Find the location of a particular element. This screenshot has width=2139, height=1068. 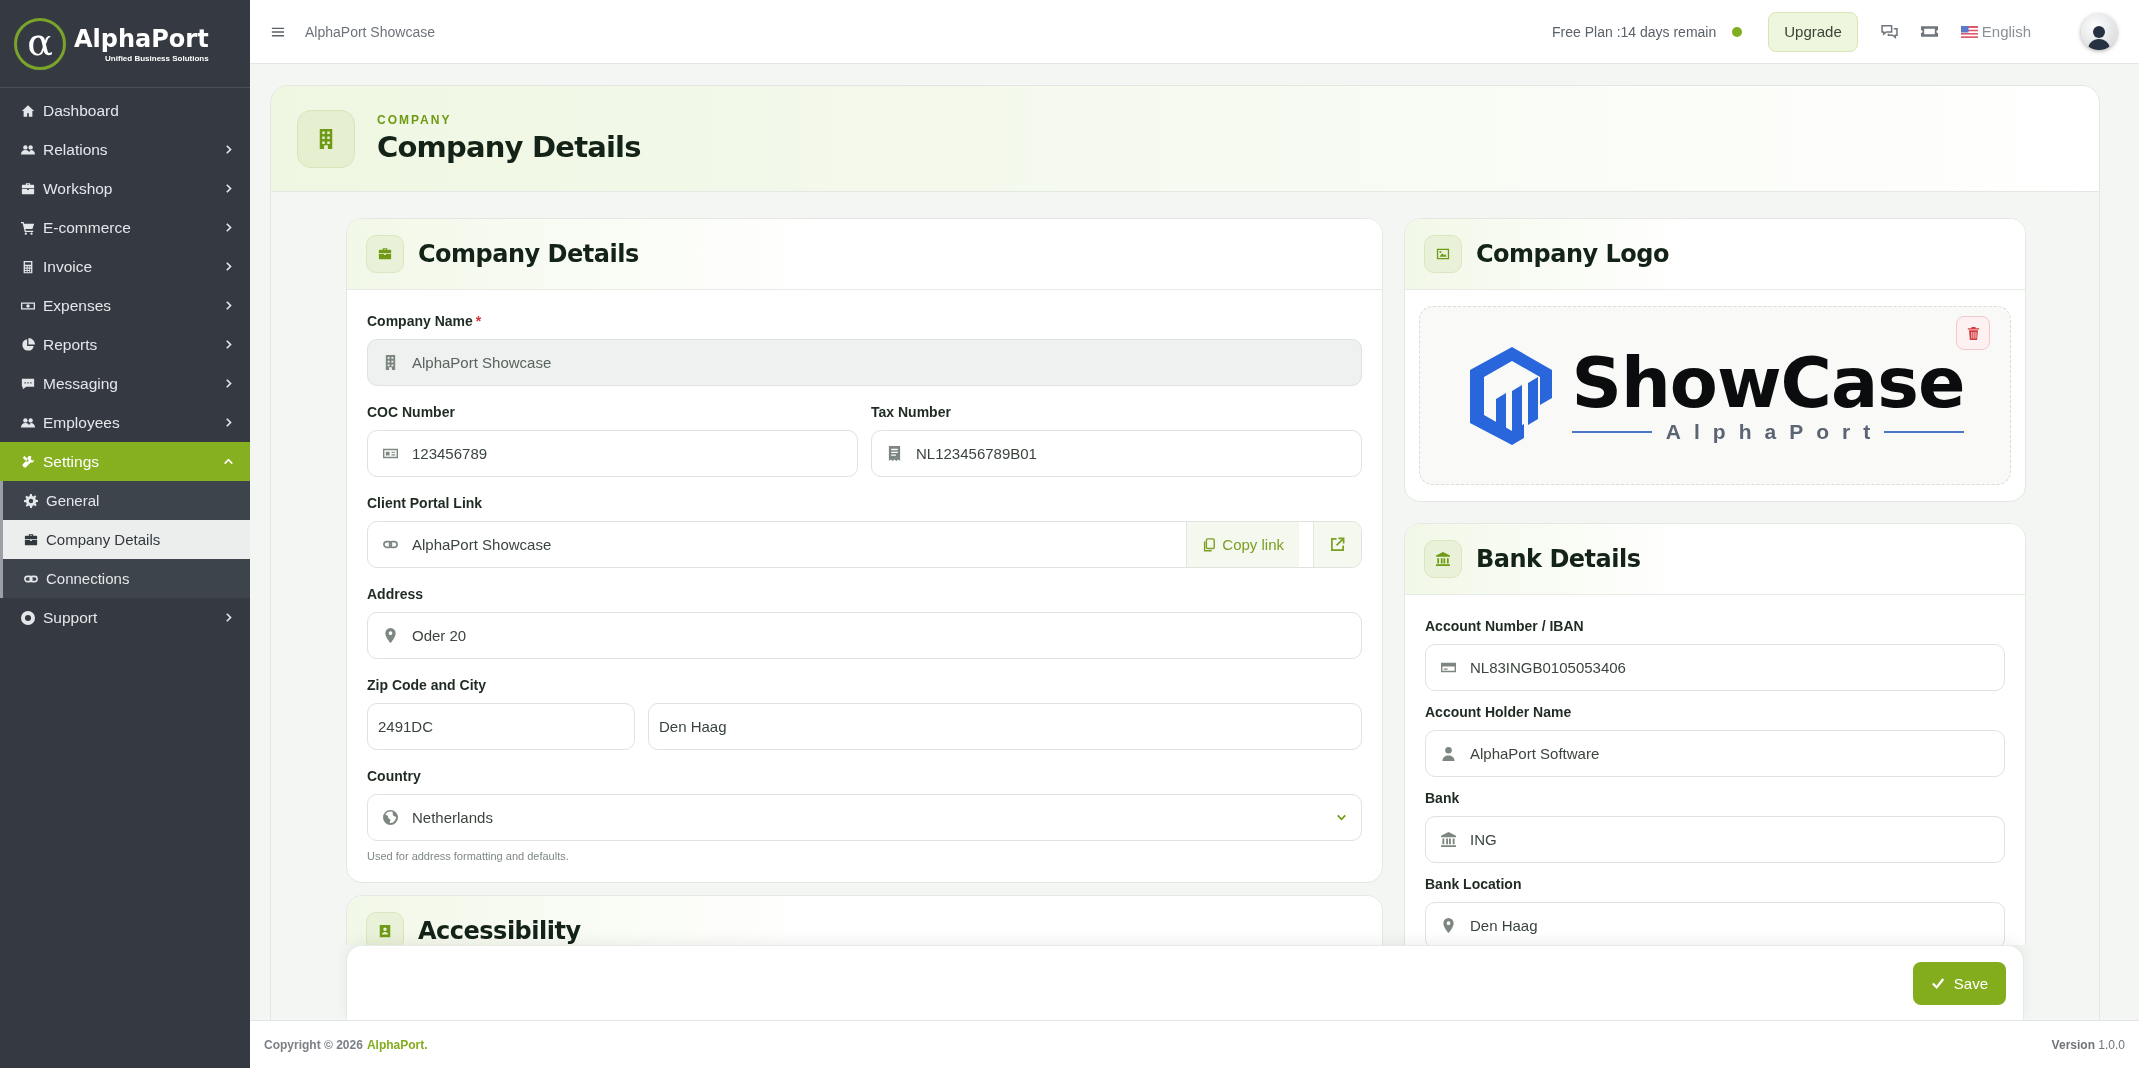

link-field: AlphaPort Showcase Copy link is located at coordinates (864, 544).